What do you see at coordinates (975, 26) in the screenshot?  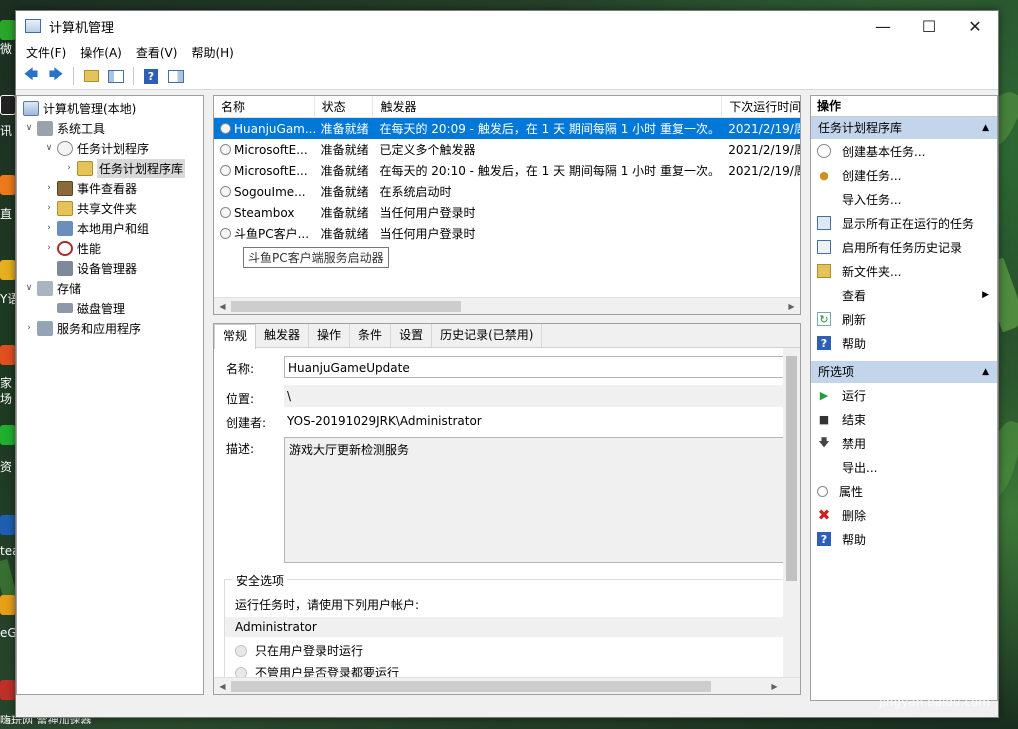 I see `close-button: ✕` at bounding box center [975, 26].